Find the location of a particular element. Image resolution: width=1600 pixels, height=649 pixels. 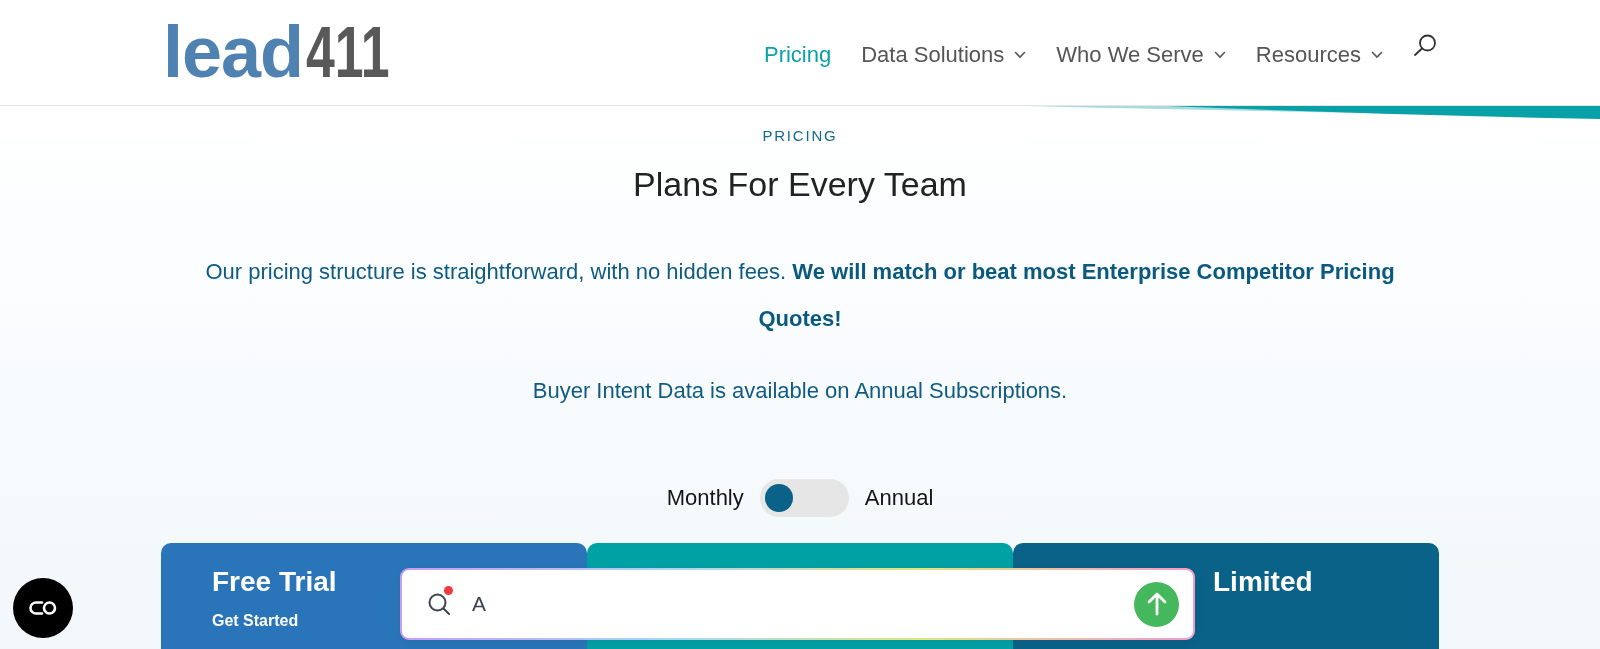

text-input: A is located at coordinates (803, 604).